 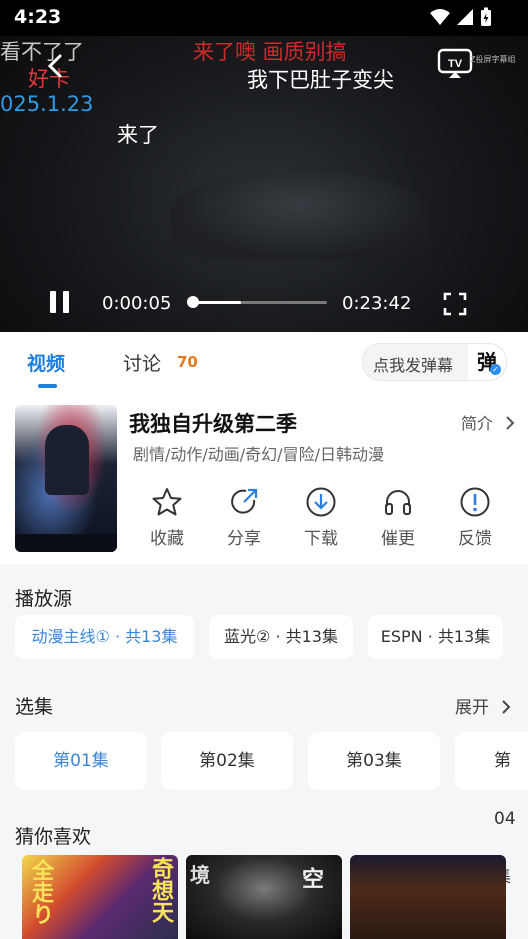 What do you see at coordinates (310, 878) in the screenshot?
I see `recommend-card-text: 空` at bounding box center [310, 878].